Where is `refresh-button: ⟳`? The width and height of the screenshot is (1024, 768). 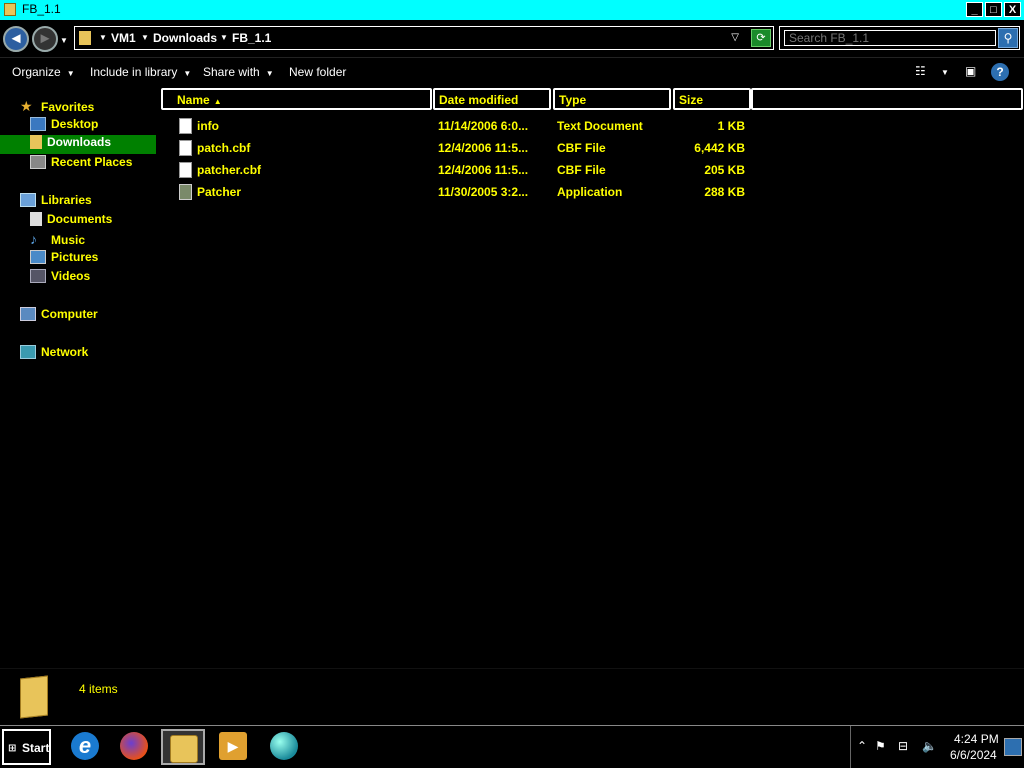
refresh-button: ⟳ is located at coordinates (761, 38).